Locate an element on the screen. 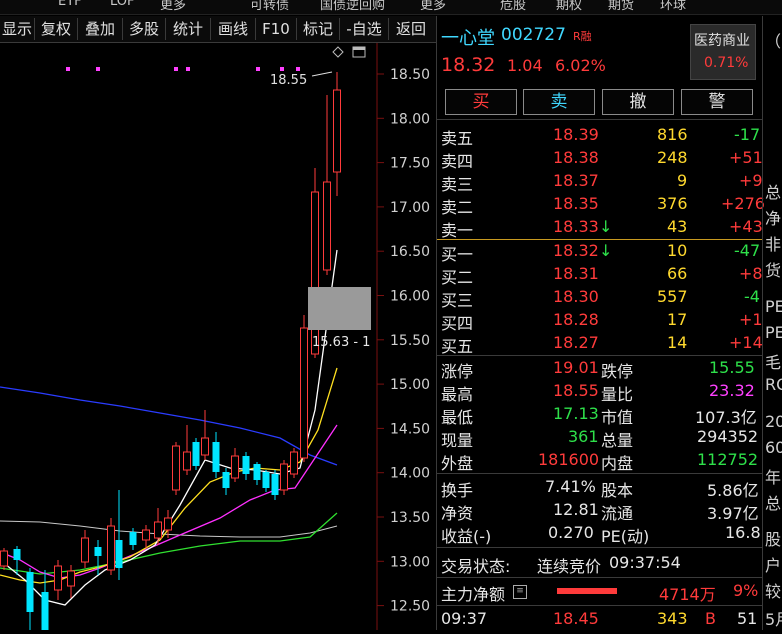 The width and height of the screenshot is (782, 634). crosshair-rect is located at coordinates (339, 308).